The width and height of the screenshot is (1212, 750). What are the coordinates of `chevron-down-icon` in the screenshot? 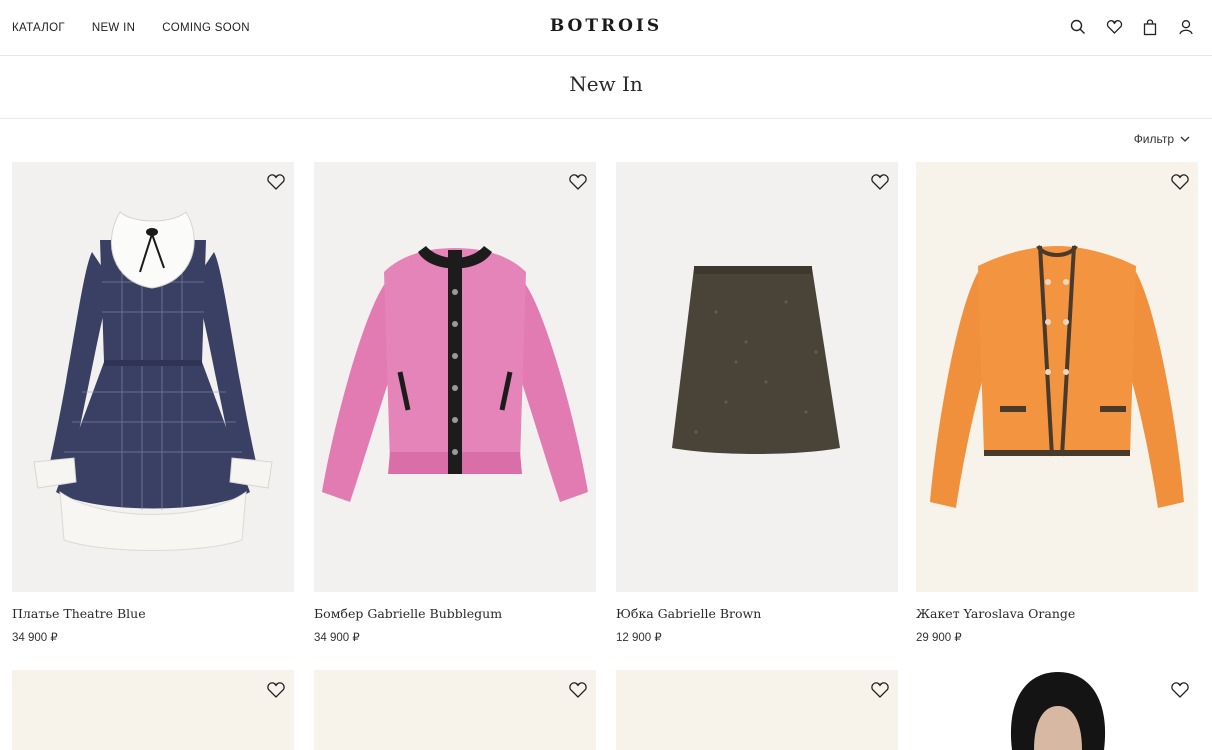 It's located at (1185, 139).